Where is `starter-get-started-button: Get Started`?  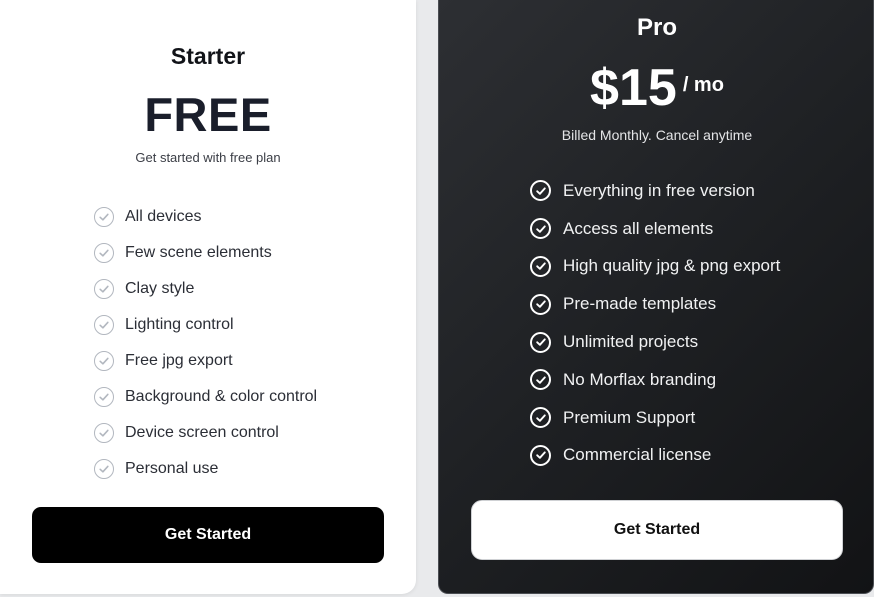
starter-get-started-button: Get Started is located at coordinates (208, 535).